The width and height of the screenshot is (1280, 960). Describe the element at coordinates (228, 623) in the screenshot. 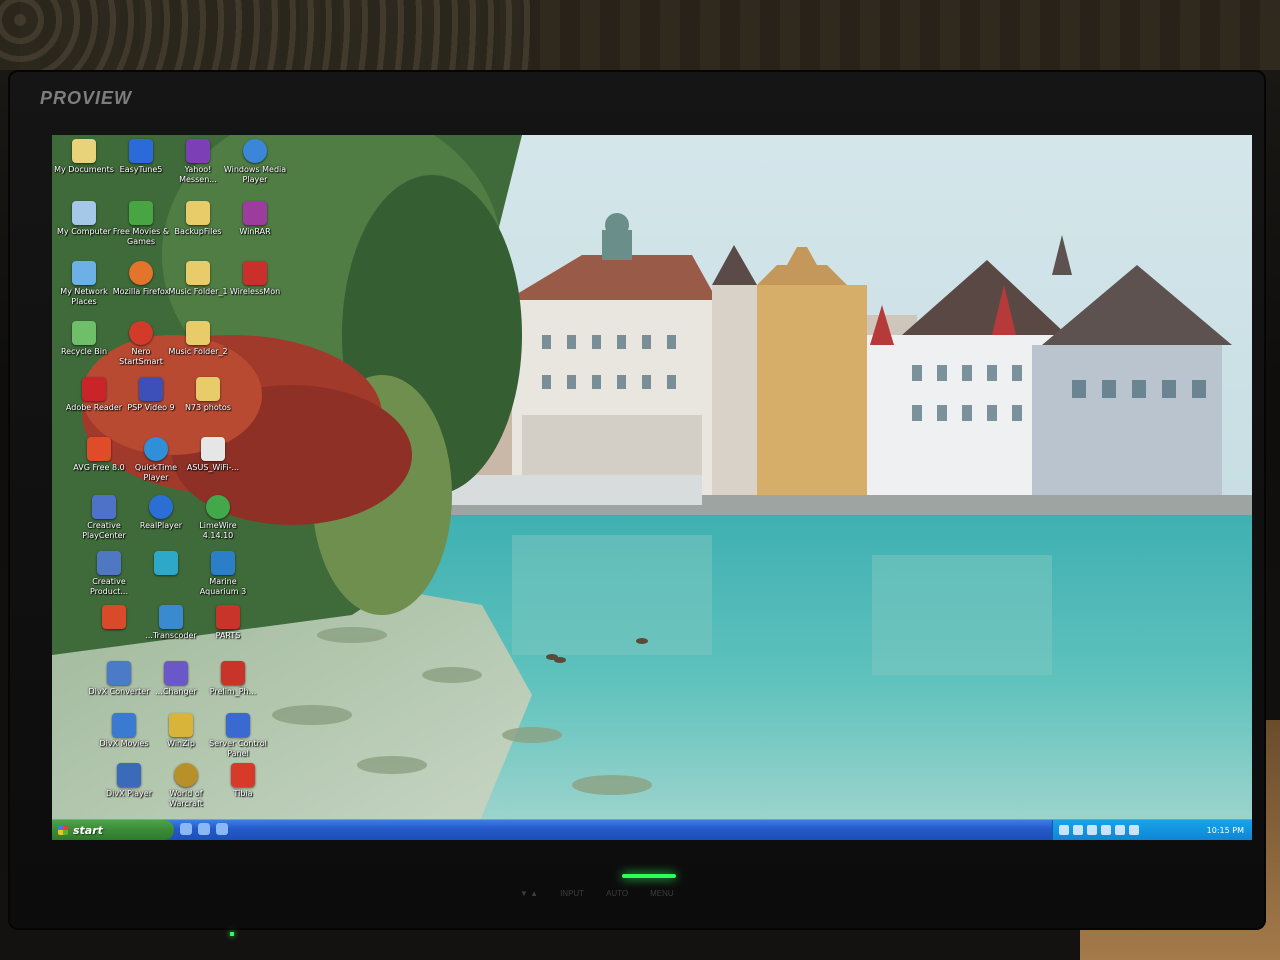

I see `parts-icon: PARTS` at that location.